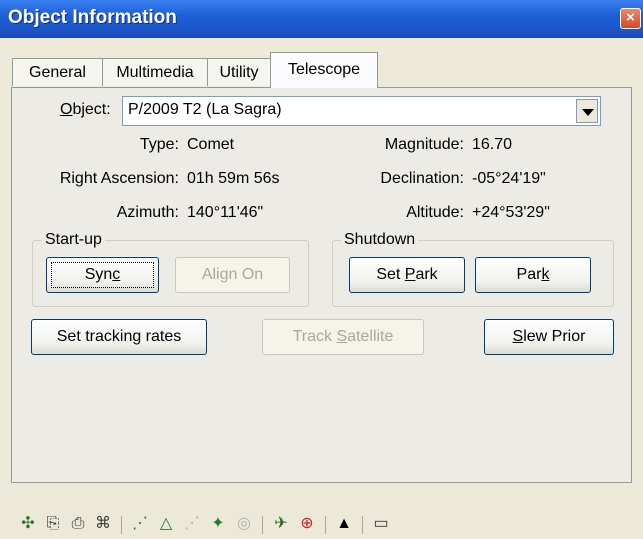 The width and height of the screenshot is (643, 539). Describe the element at coordinates (307, 524) in the screenshot. I see `target-red-icon: ⊕` at that location.